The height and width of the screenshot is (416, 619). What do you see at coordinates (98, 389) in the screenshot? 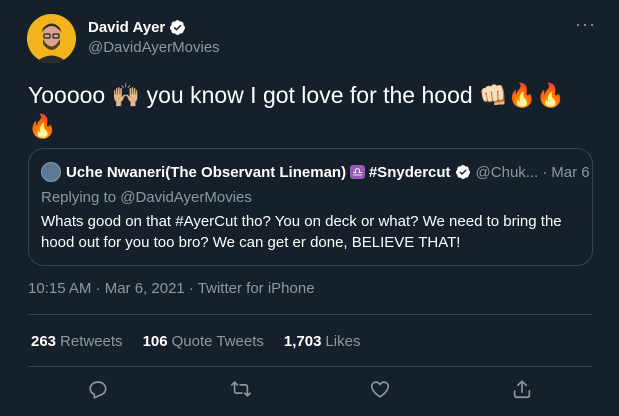
I see `reply-icon` at bounding box center [98, 389].